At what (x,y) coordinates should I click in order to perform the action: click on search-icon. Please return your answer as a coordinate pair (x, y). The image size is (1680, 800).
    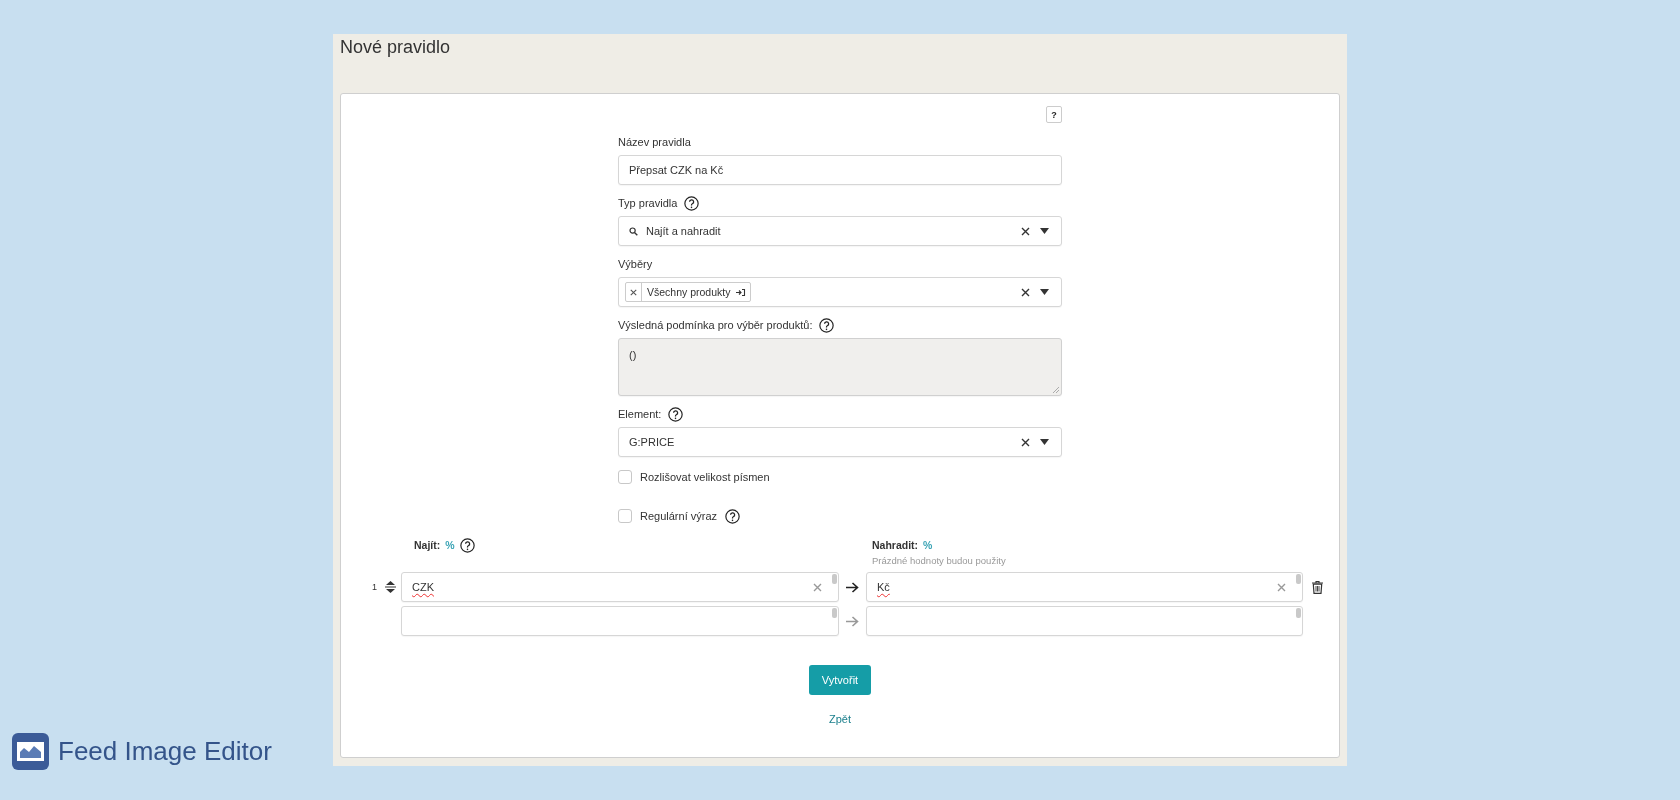
    Looking at the image, I should click on (633, 231).